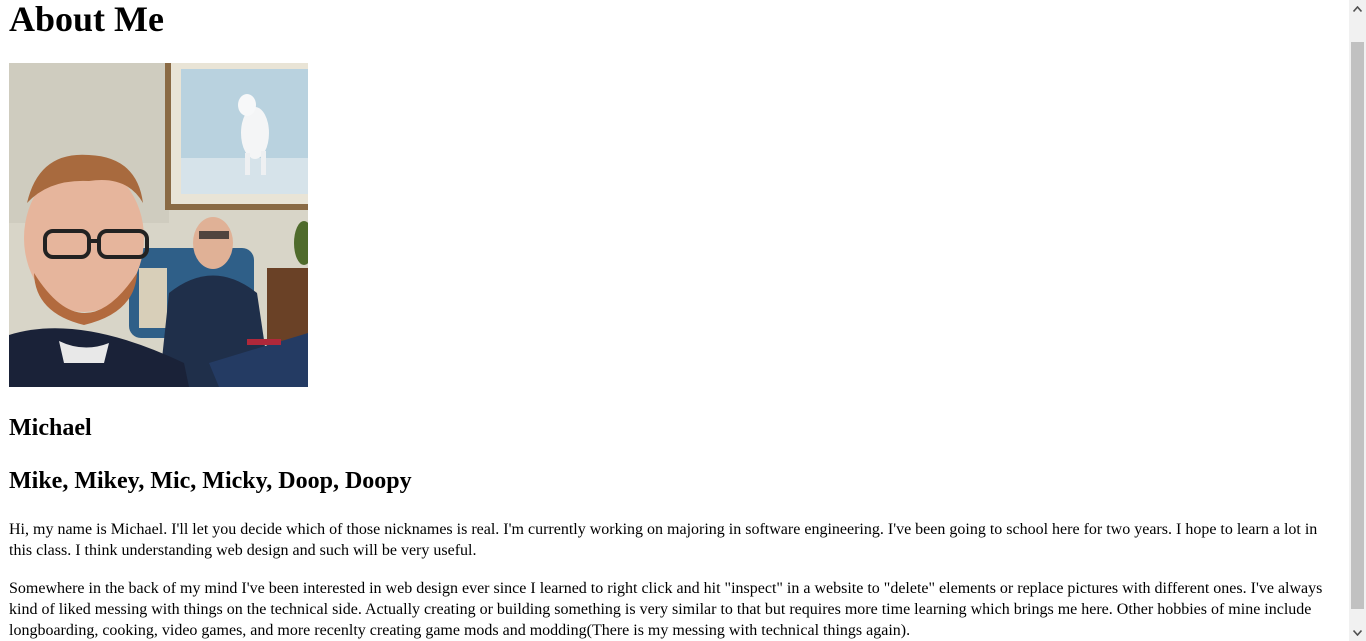 Image resolution: width=1366 pixels, height=641 pixels. Describe the element at coordinates (158, 225) in the screenshot. I see `profile-photo` at that location.